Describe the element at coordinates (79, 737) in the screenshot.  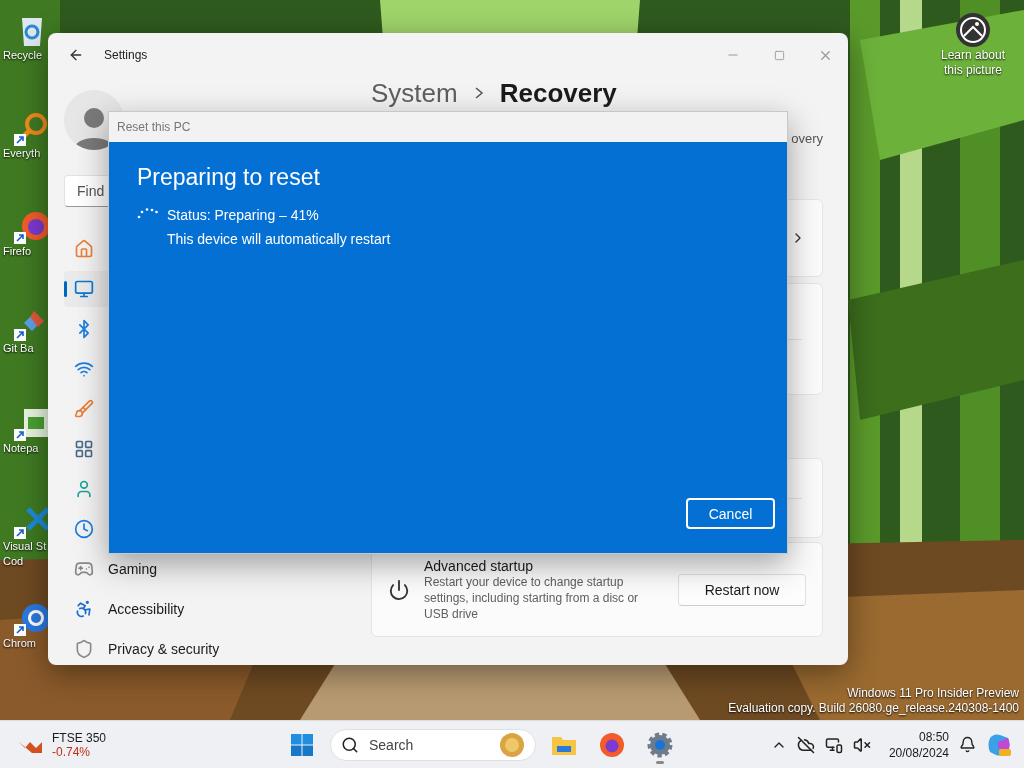
I see `stock-name: FTSE 350` at that location.